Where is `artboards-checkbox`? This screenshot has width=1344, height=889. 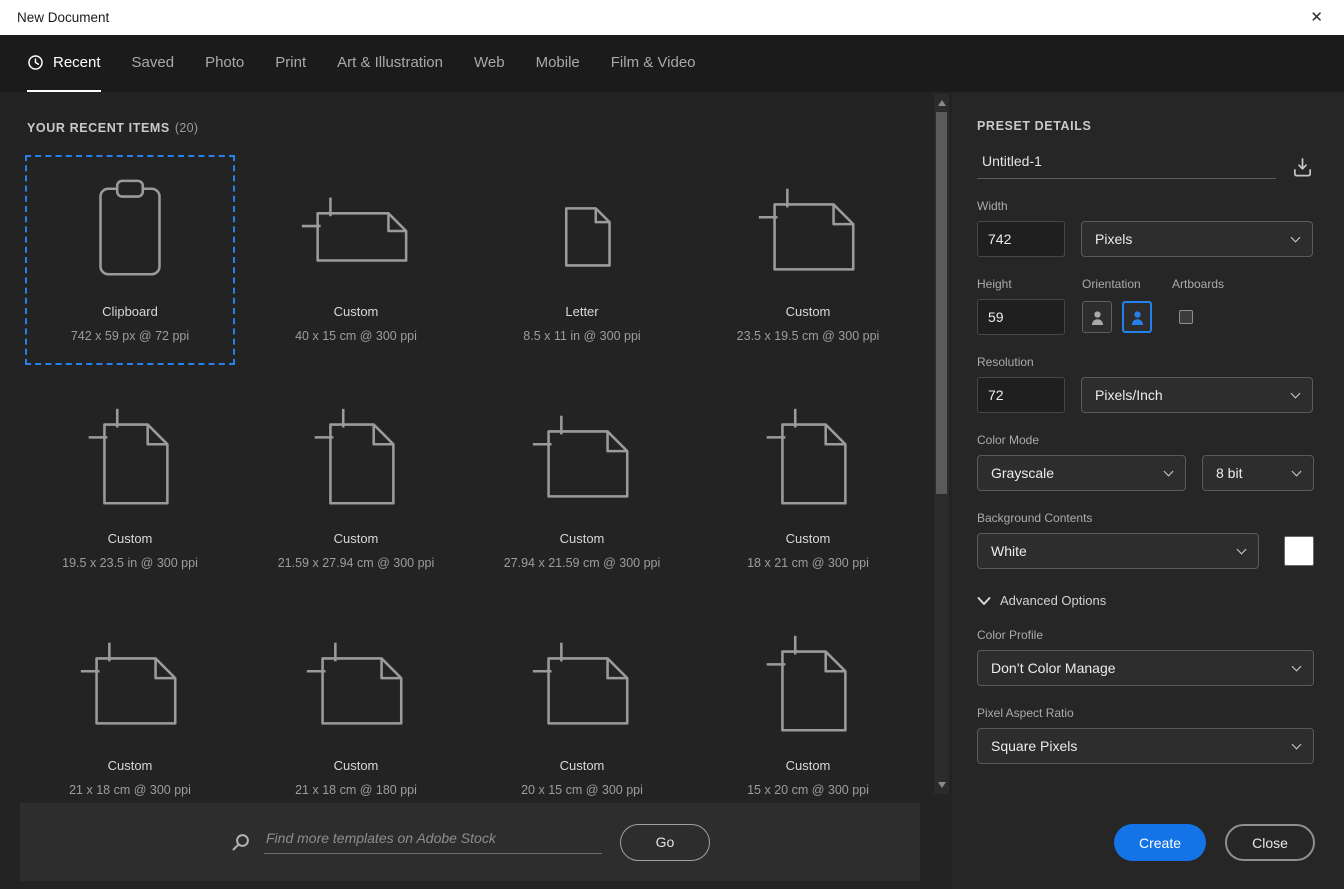
artboards-checkbox is located at coordinates (1186, 317).